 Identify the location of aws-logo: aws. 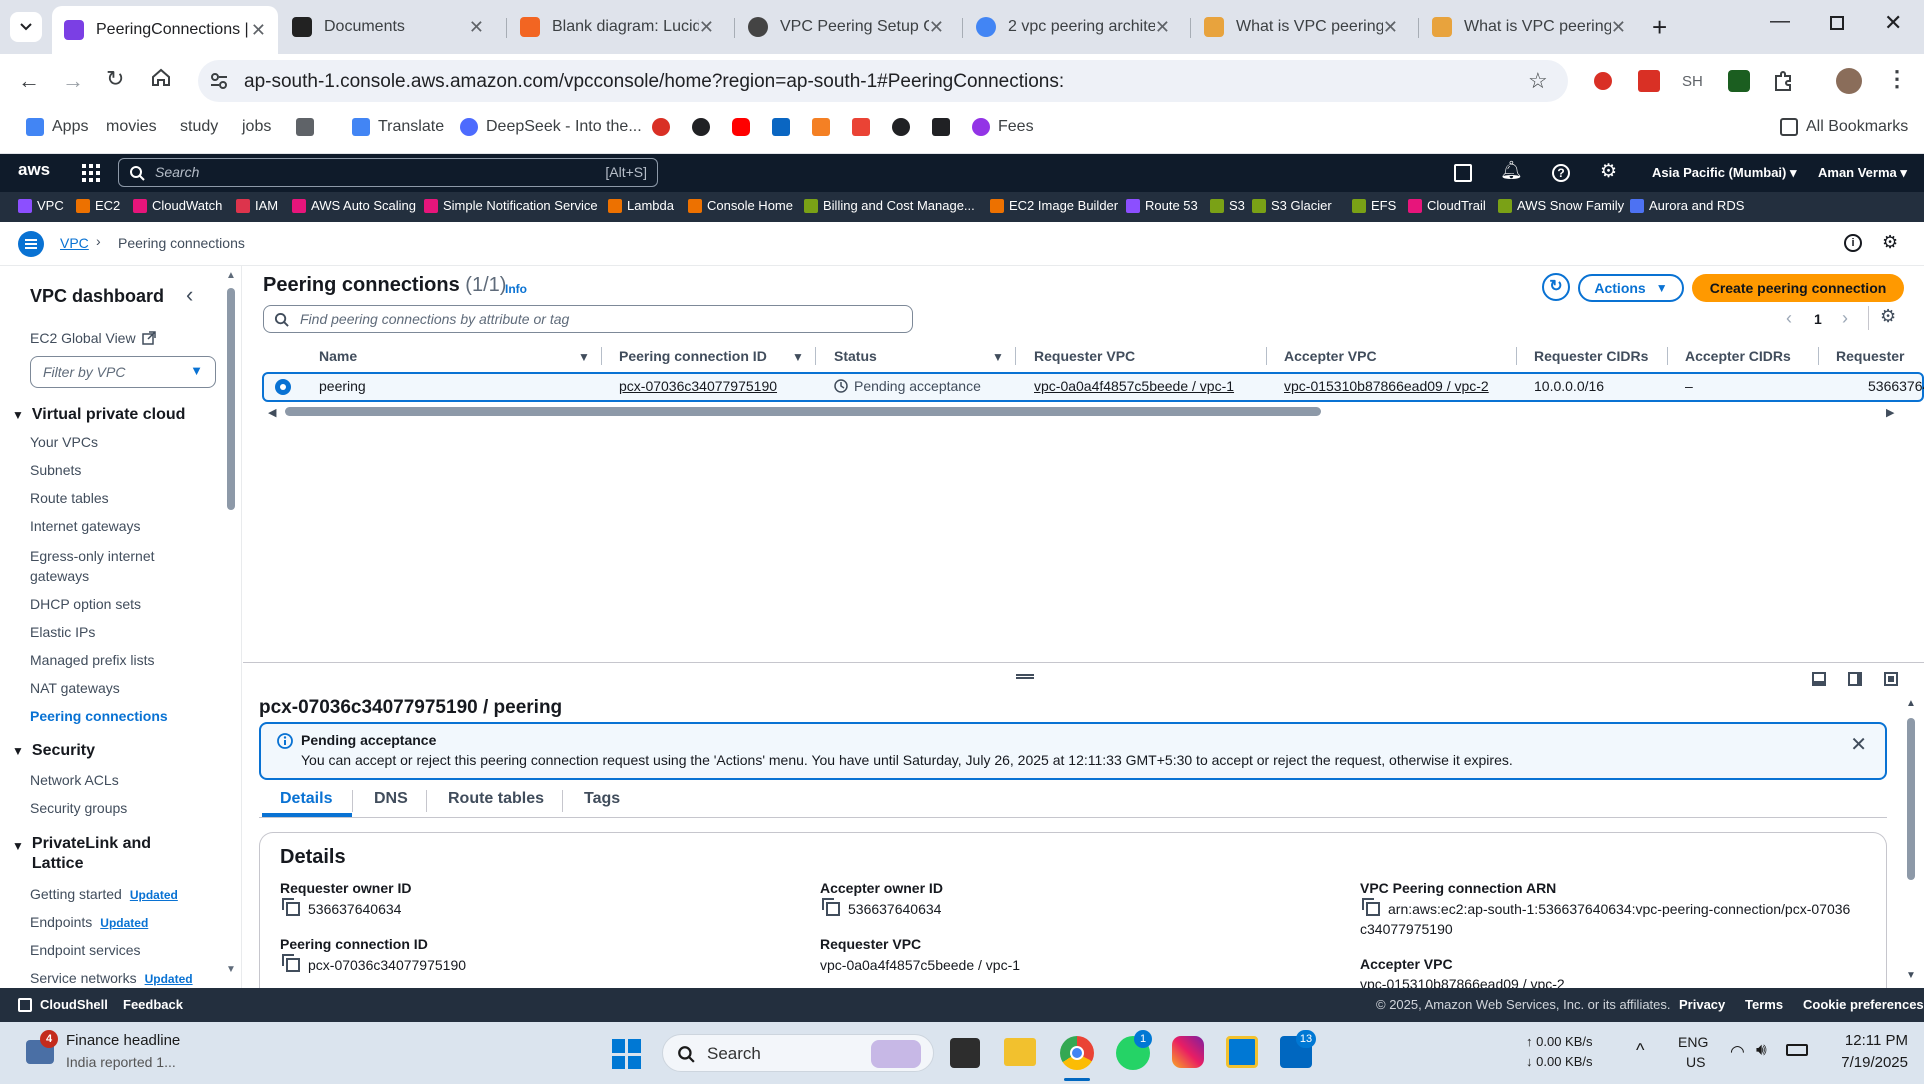
(34, 170).